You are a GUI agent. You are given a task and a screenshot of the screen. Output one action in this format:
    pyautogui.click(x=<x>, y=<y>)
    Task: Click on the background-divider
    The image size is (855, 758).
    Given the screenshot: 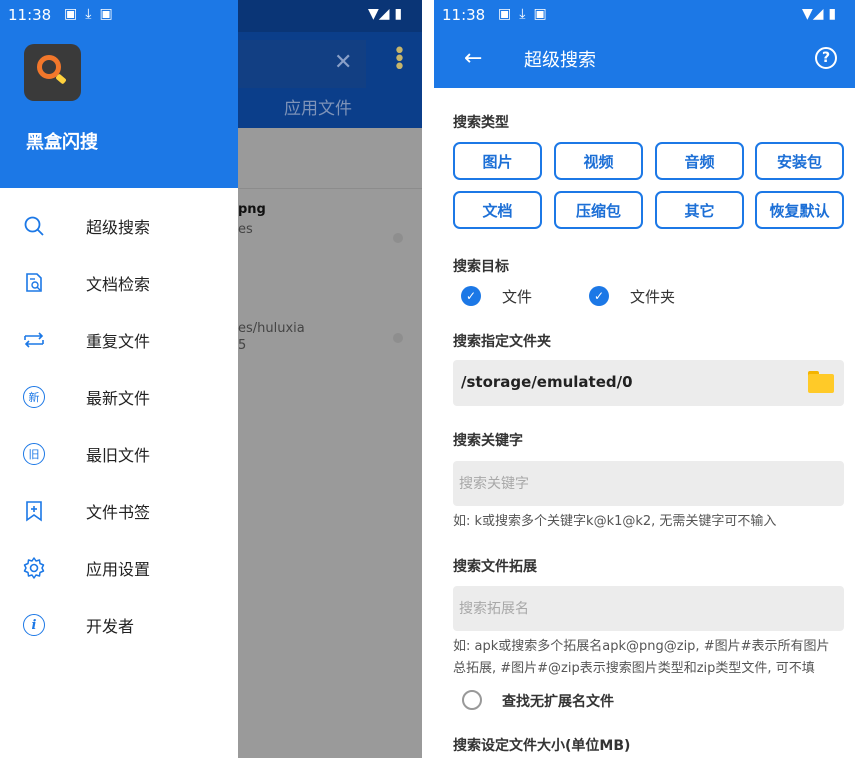 What is the action you would take?
    pyautogui.click(x=330, y=188)
    